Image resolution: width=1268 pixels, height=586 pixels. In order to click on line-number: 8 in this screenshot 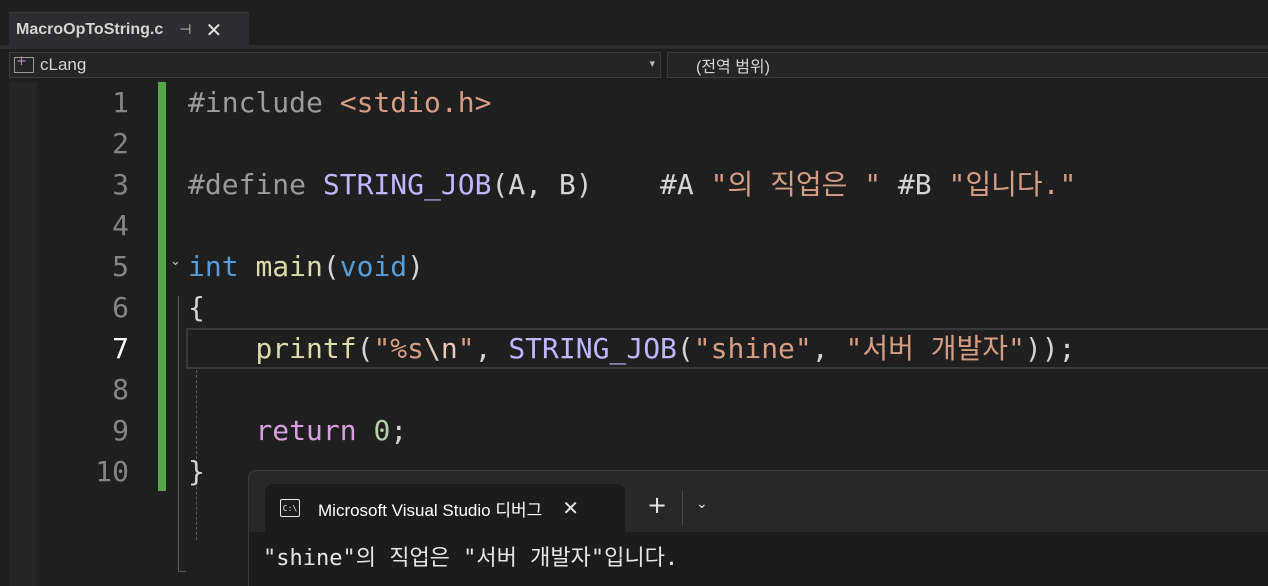, I will do `click(120, 389)`.